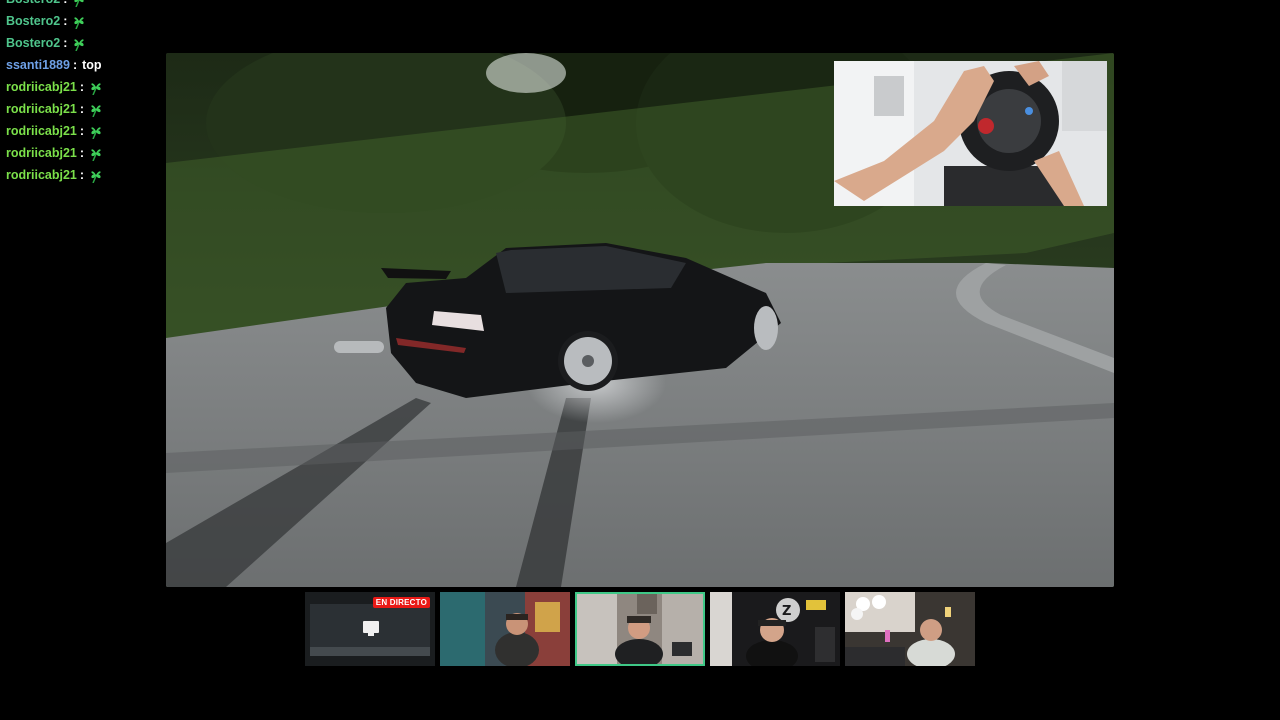 This screenshot has width=1280, height=720. What do you see at coordinates (38, 65) in the screenshot?
I see `chat-username: ssanti1889` at bounding box center [38, 65].